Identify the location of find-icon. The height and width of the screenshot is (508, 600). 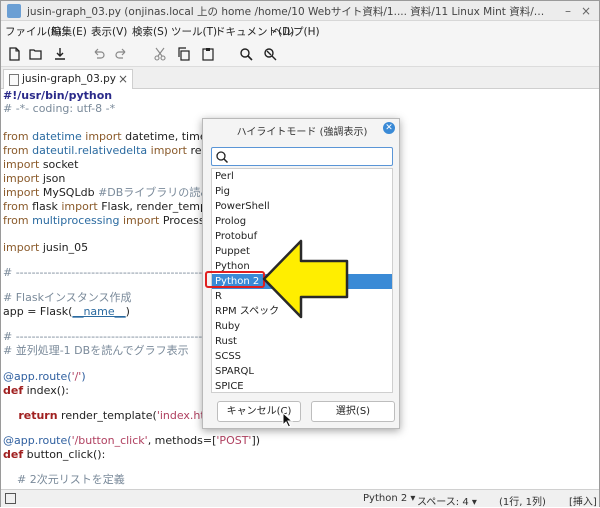
(246, 54).